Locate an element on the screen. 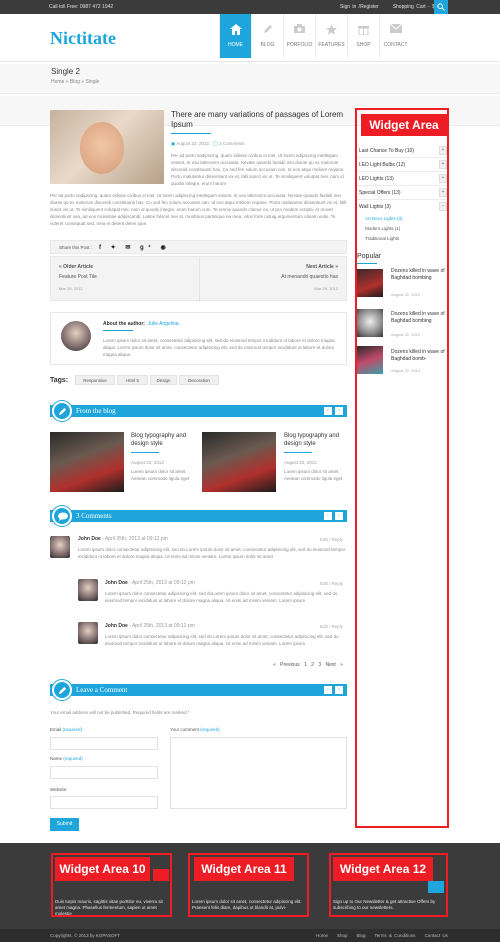 This screenshot has width=500, height=942. collapse-icon: − is located at coordinates (443, 206).